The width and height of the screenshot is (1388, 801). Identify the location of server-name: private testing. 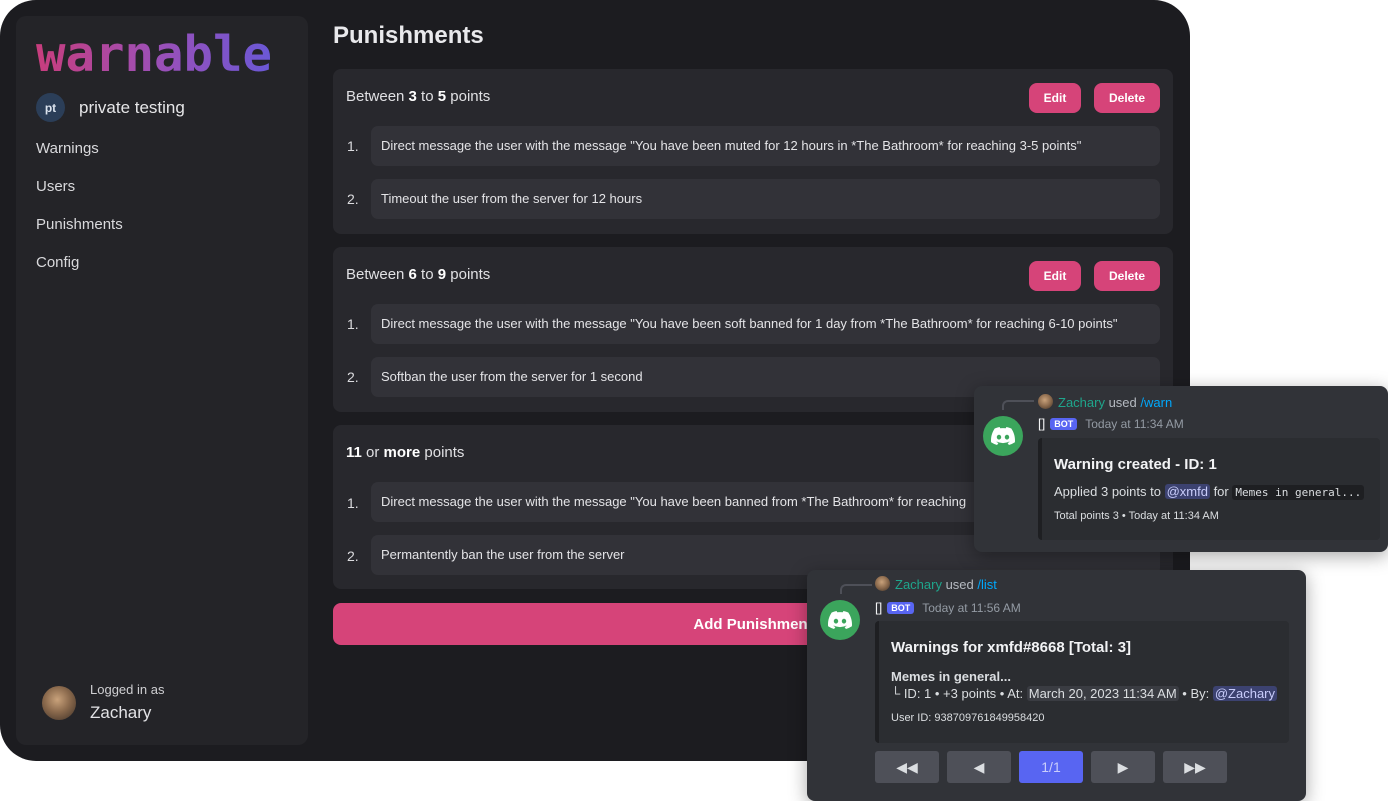
(132, 107).